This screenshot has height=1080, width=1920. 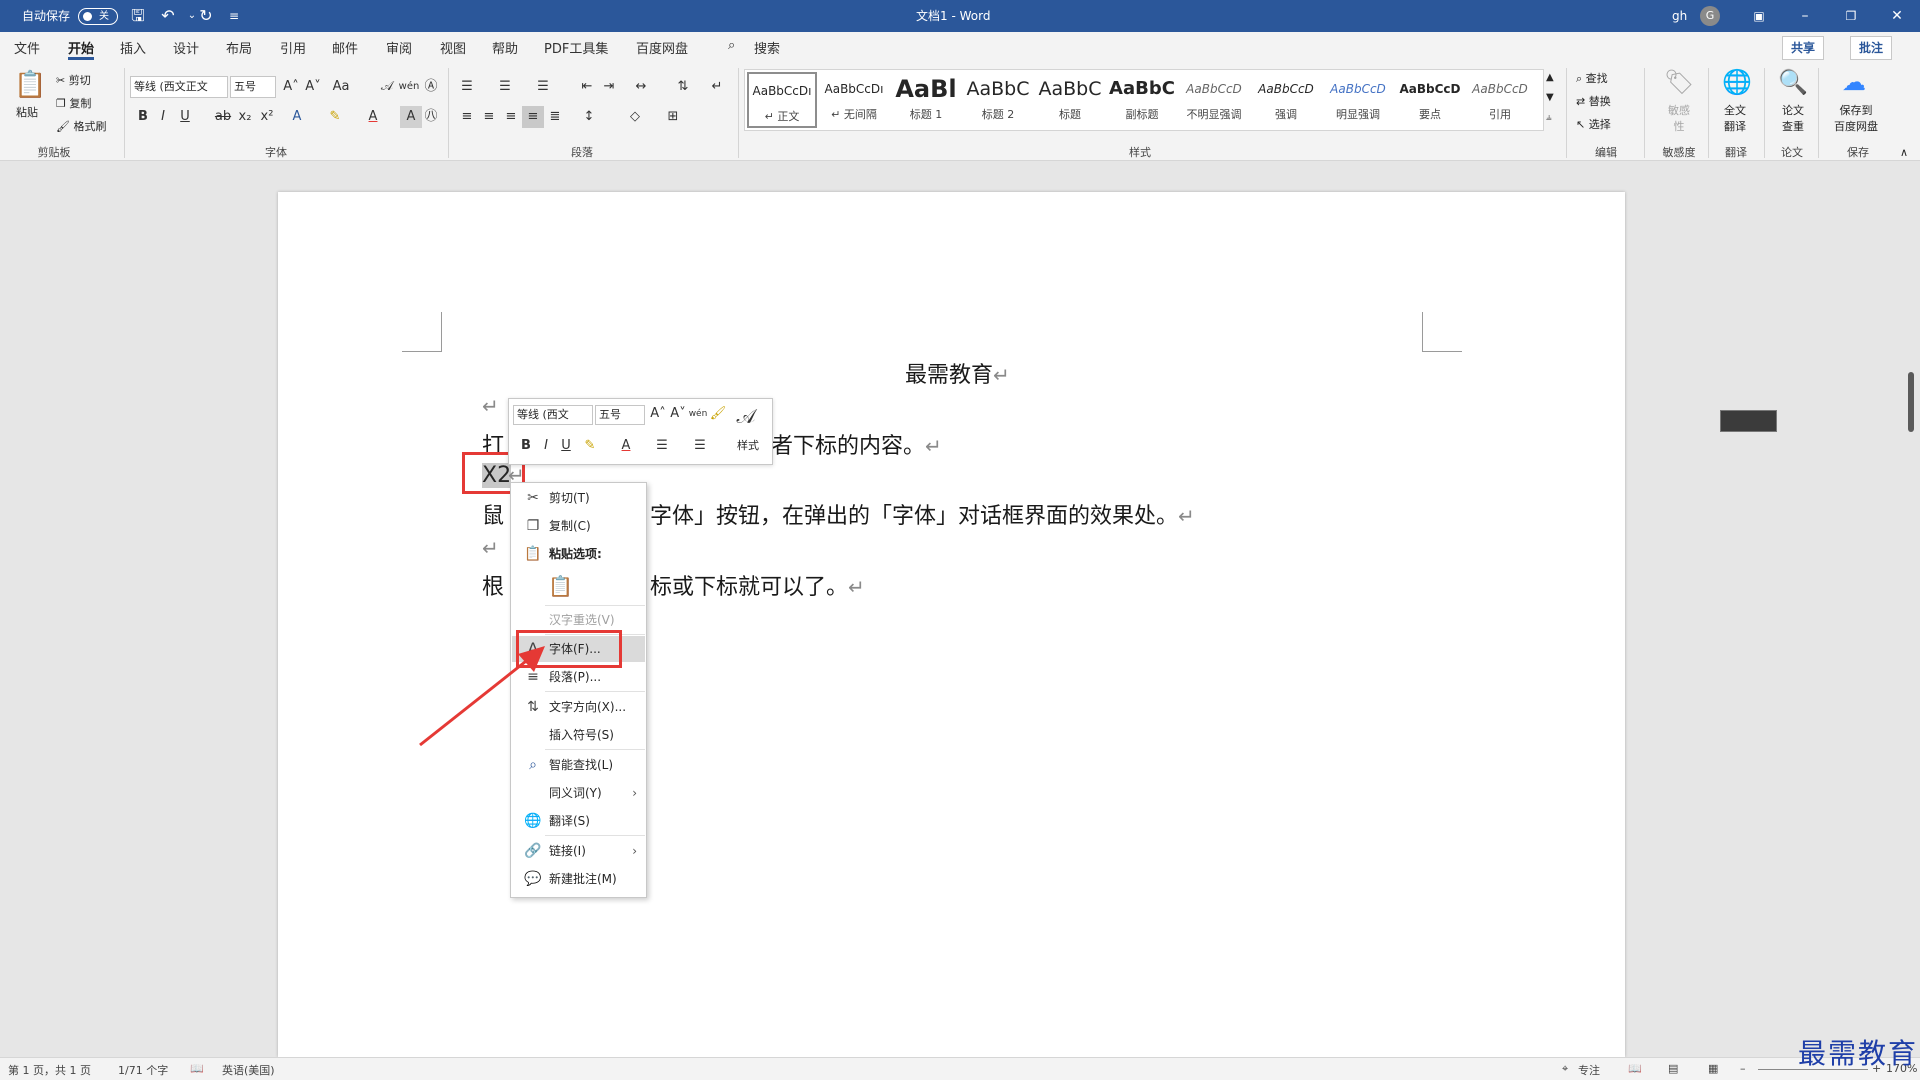 What do you see at coordinates (589, 117) in the screenshot?
I see `line-spacing-icon: ↕` at bounding box center [589, 117].